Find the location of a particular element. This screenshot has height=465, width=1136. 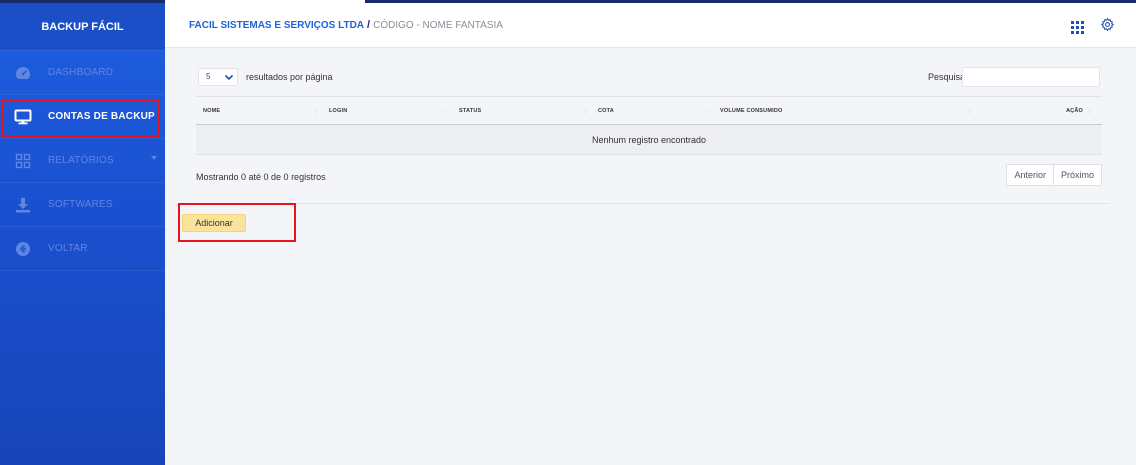

arrow-left-circle-icon is located at coordinates (23, 249).